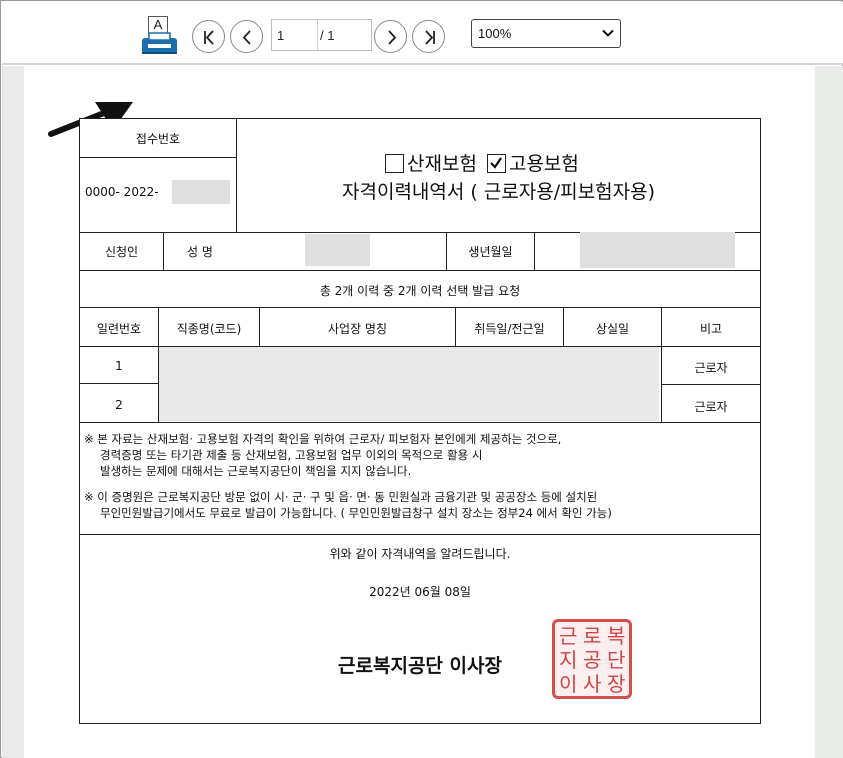  What do you see at coordinates (158, 139) in the screenshot?
I see `receipt-label: 접수번호` at bounding box center [158, 139].